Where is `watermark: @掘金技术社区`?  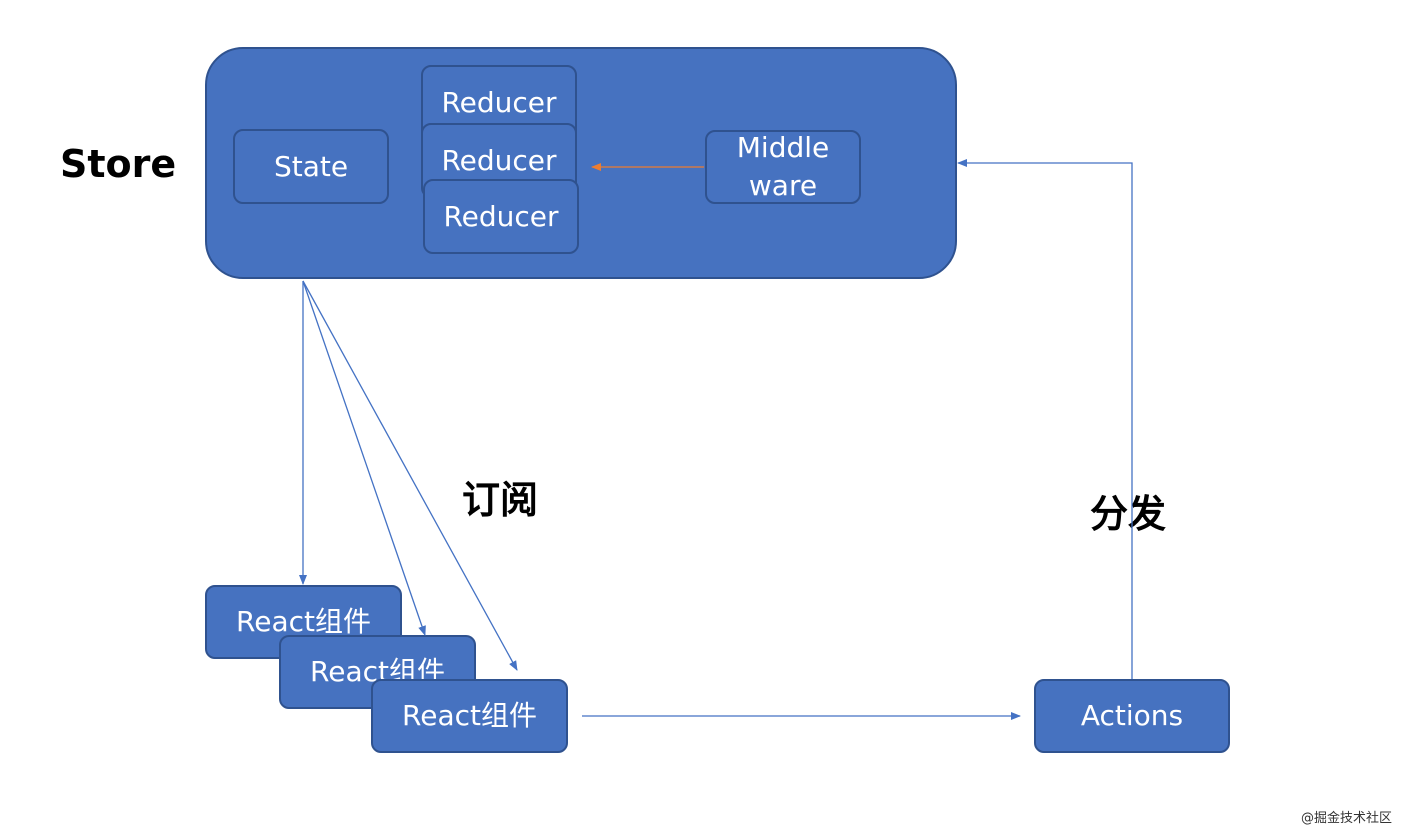
watermark: @掘金技术社区 is located at coordinates (1346, 818).